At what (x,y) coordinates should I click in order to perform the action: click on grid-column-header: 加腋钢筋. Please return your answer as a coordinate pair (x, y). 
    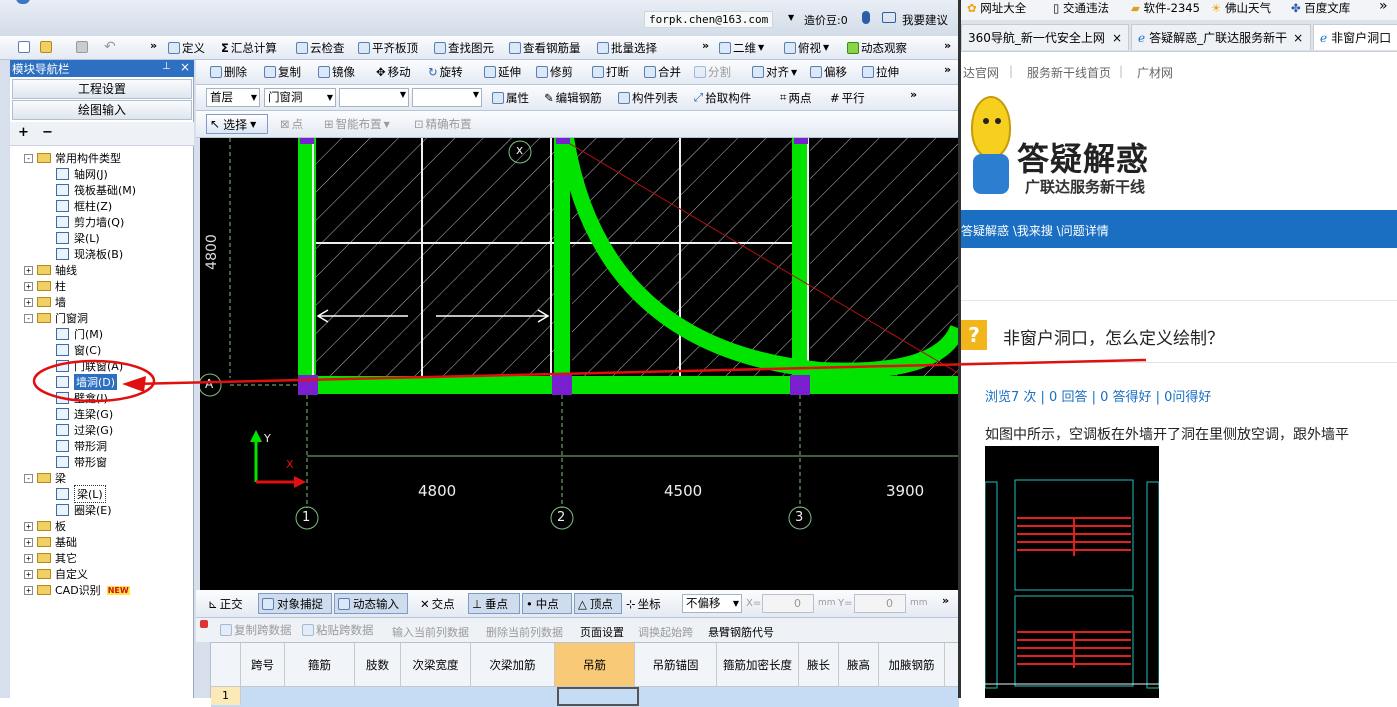
    Looking at the image, I should click on (912, 664).